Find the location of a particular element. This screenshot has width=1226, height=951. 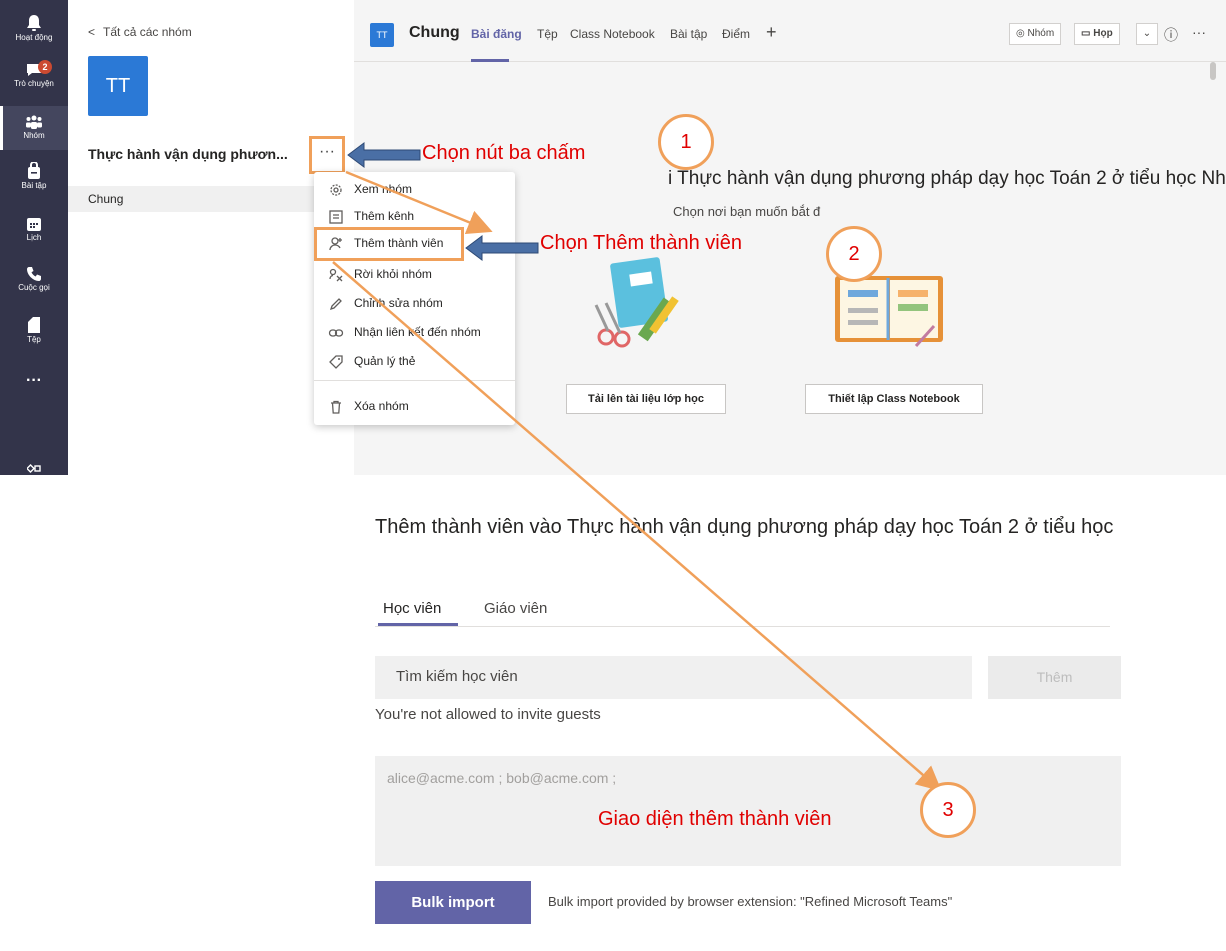

pencil-icon is located at coordinates (335, 304).